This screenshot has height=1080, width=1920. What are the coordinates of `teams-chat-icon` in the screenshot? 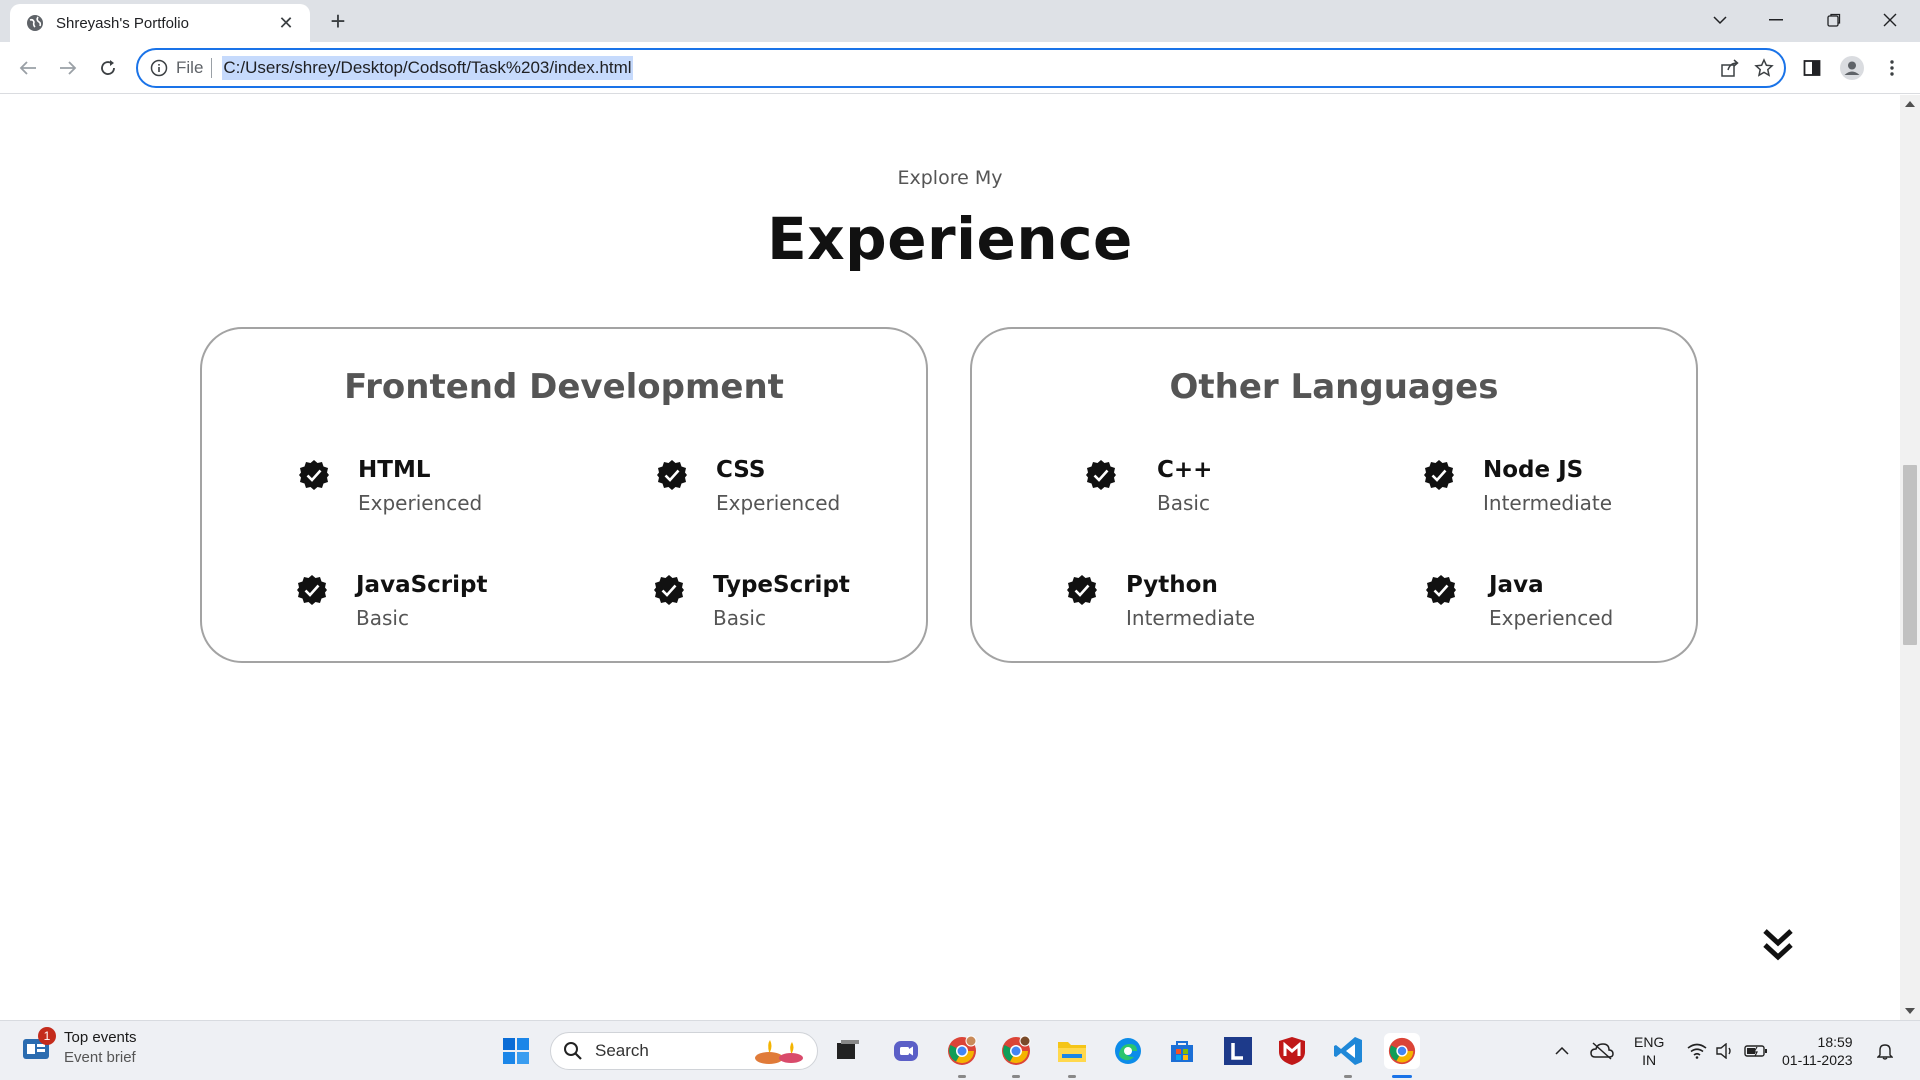 It's located at (906, 1051).